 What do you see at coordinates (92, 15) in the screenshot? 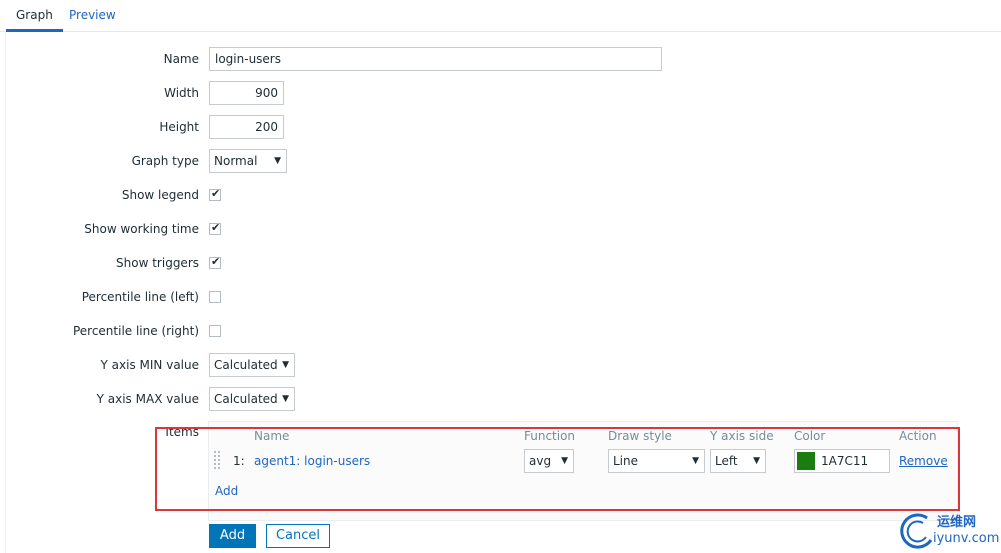
I see `tab-preview: Preview` at bounding box center [92, 15].